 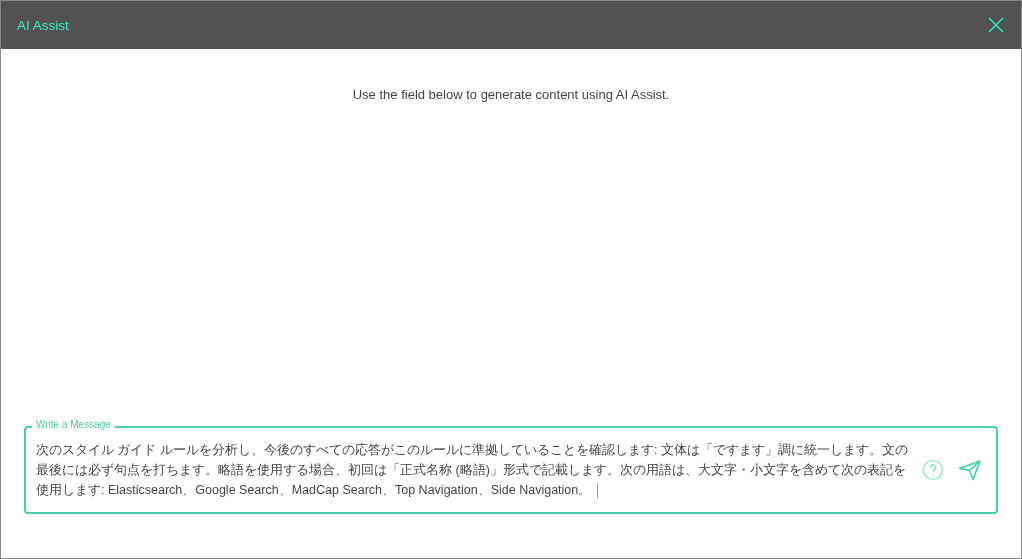 What do you see at coordinates (970, 470) in the screenshot?
I see `send-icon` at bounding box center [970, 470].